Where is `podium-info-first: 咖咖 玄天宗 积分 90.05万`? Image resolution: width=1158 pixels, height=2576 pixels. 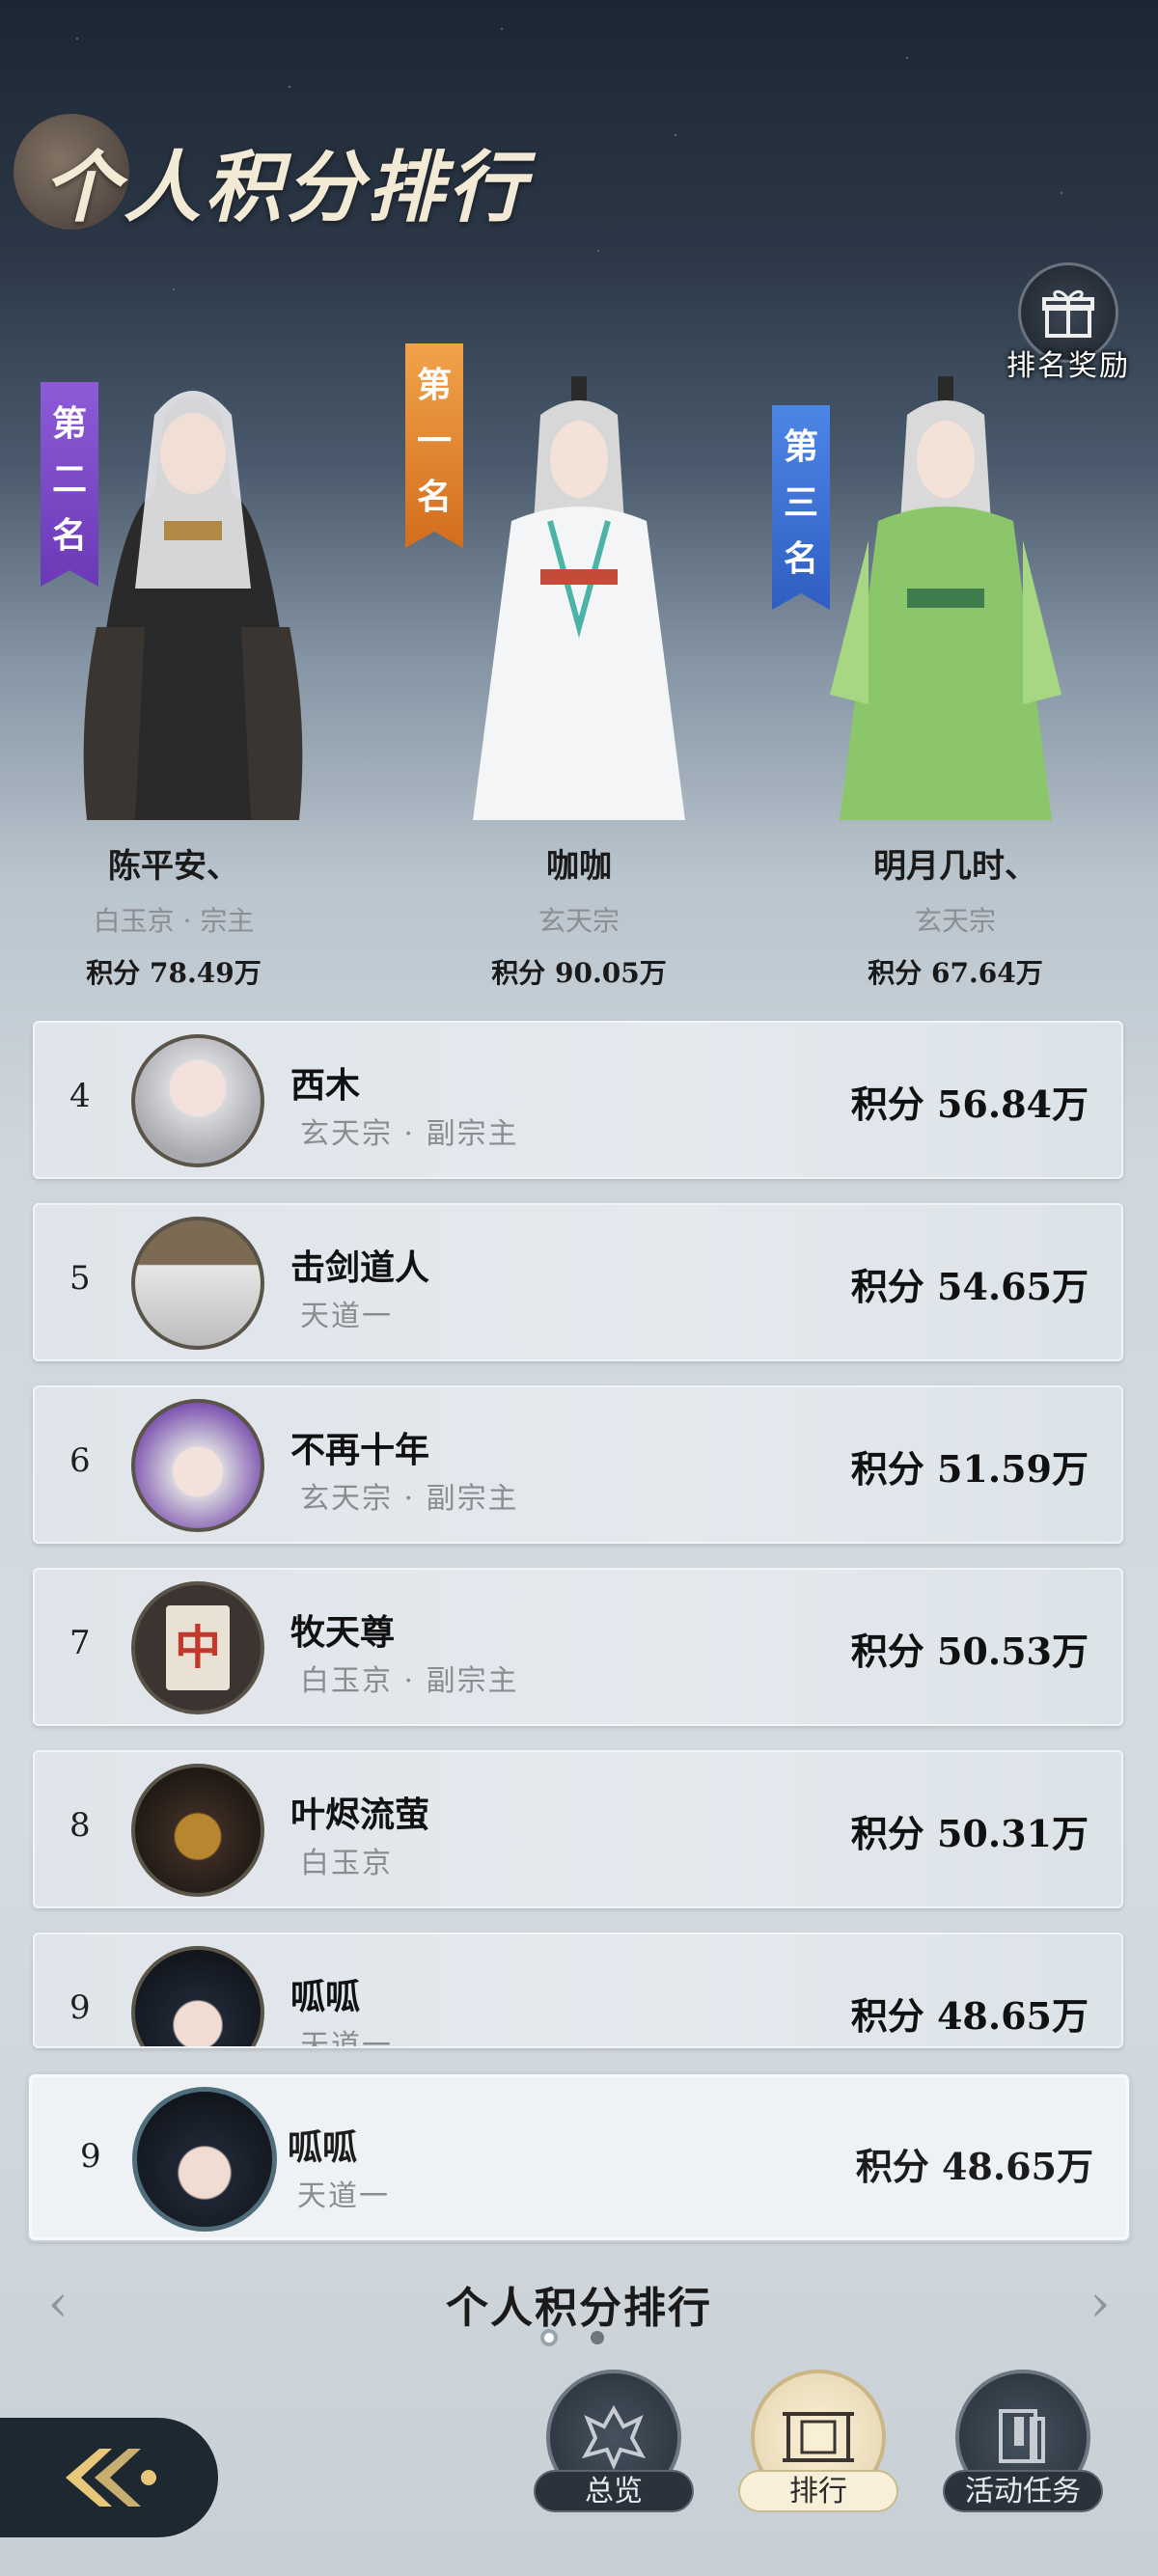
podium-info-first: 咖咖 玄天宗 积分 90.05万 is located at coordinates (579, 915).